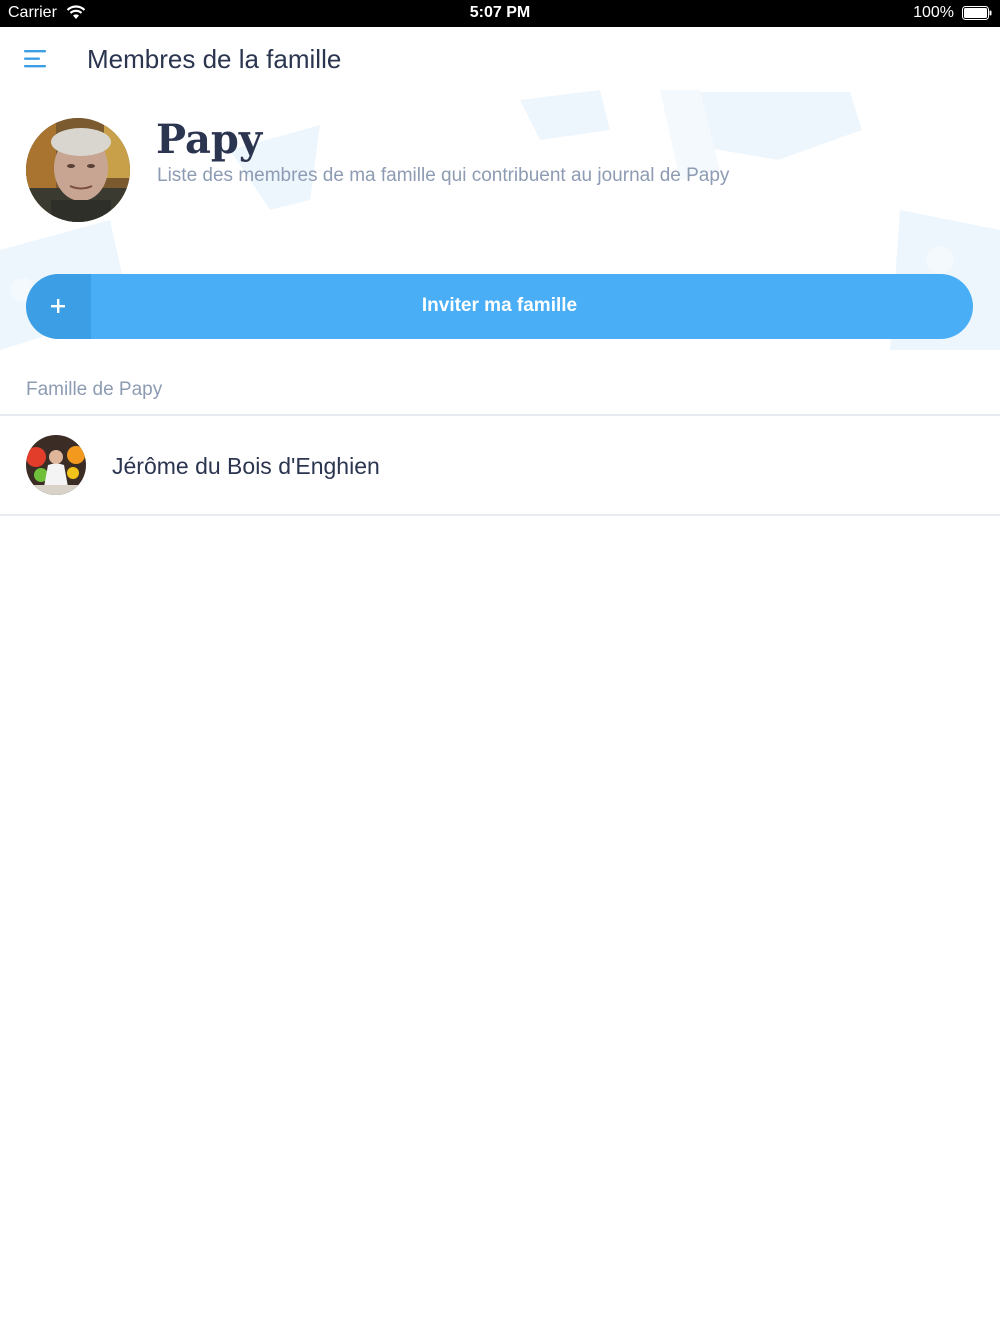 The height and width of the screenshot is (1334, 1000). What do you see at coordinates (977, 13) in the screenshot?
I see `battery-icon` at bounding box center [977, 13].